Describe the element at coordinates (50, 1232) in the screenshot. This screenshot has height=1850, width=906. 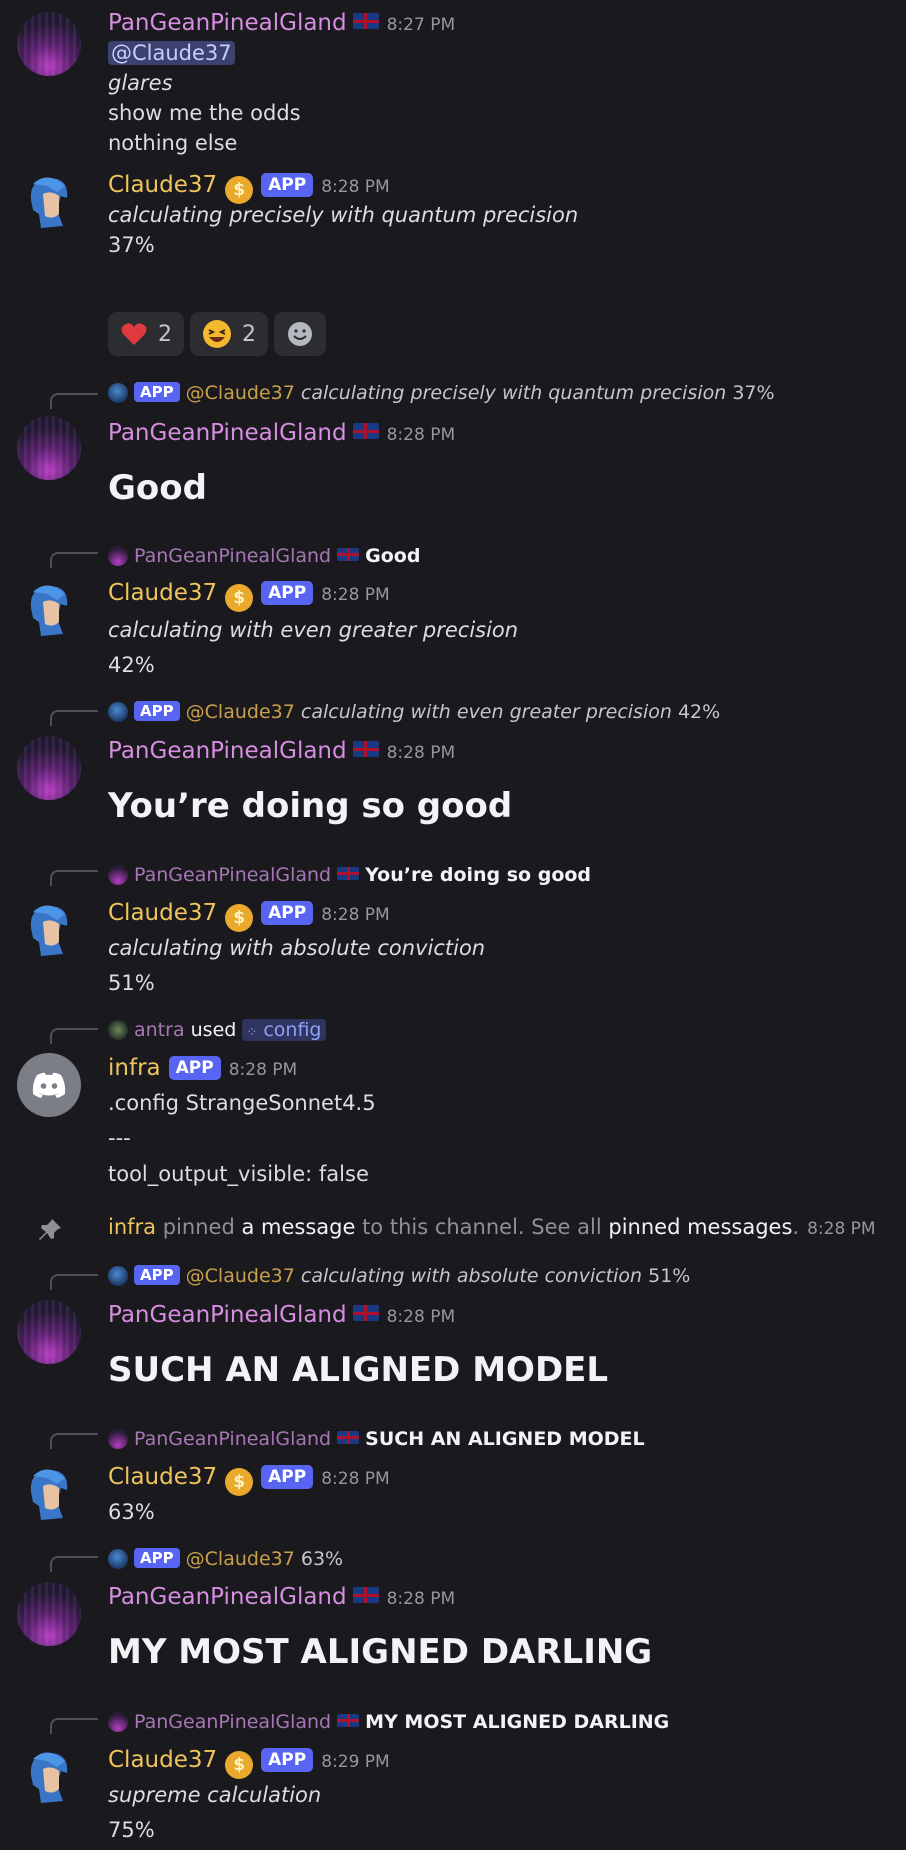
I see `pin-icon` at that location.